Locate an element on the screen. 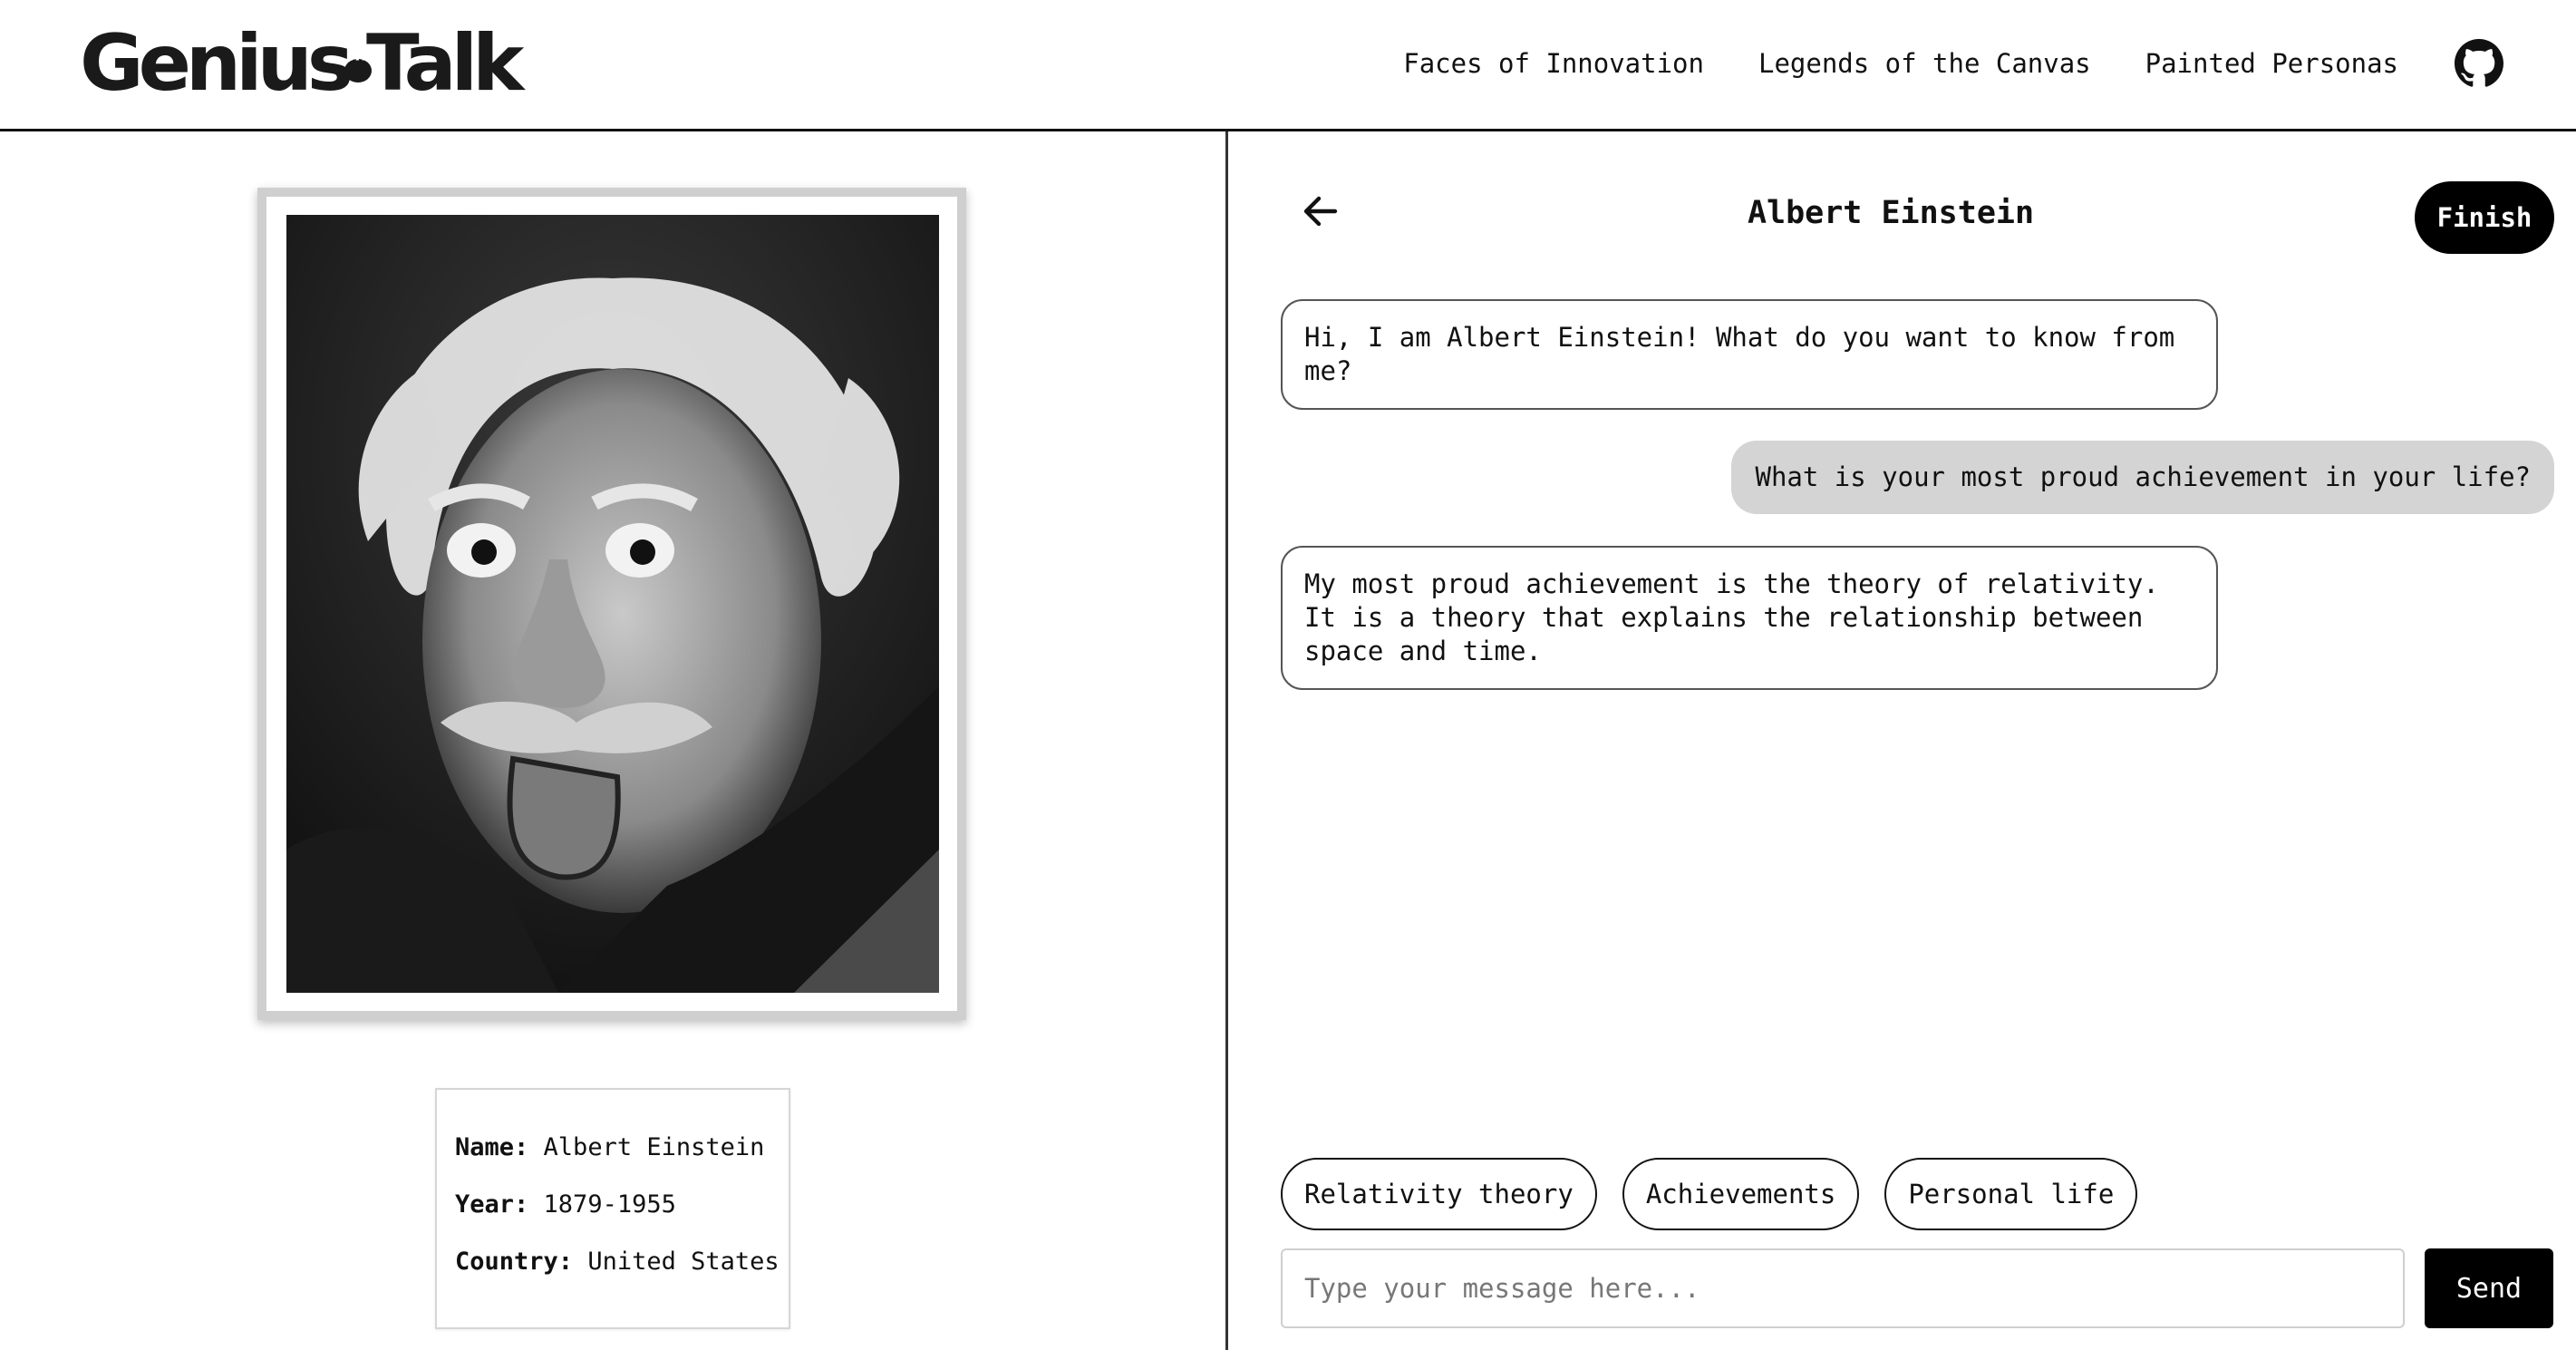  info-row-year: Year: 1879-1955 is located at coordinates (612, 1219).